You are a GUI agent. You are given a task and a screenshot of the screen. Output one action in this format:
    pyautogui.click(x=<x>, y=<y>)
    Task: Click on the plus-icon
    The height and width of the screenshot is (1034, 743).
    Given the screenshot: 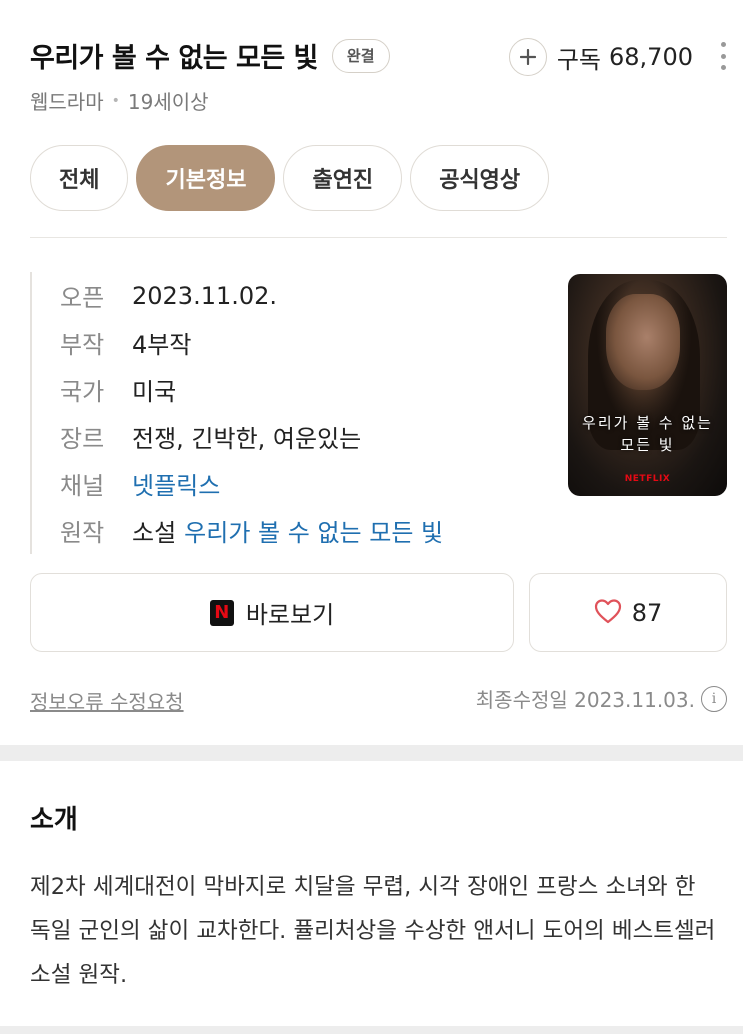 What is the action you would take?
    pyautogui.click(x=527, y=57)
    